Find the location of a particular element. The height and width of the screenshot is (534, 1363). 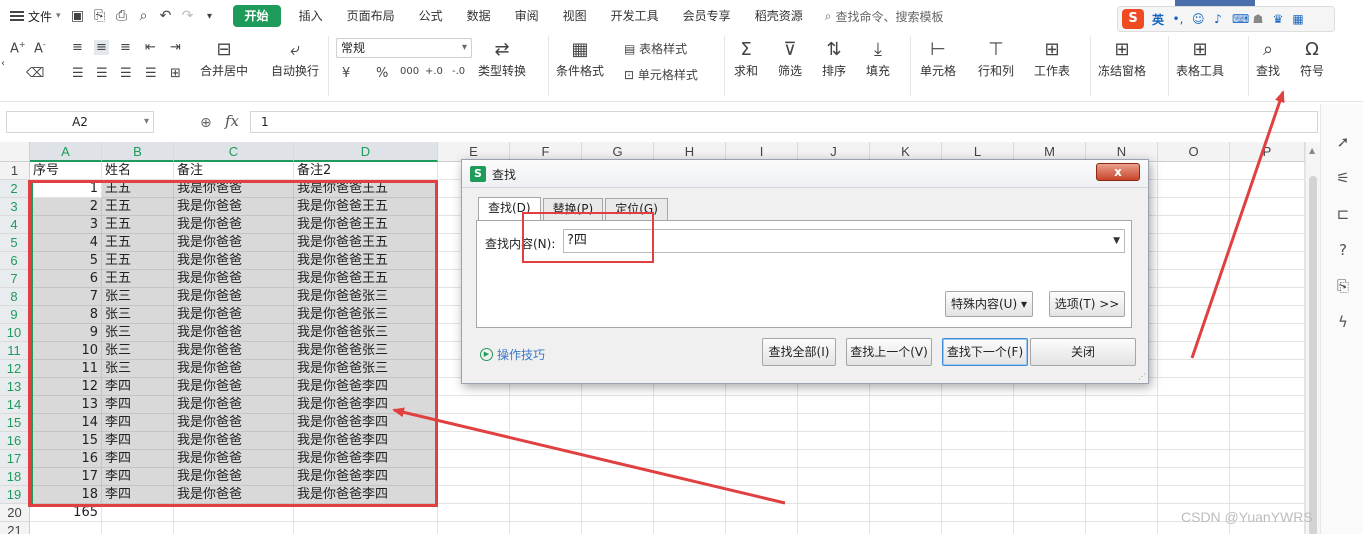

cursor-select-icon: ➚ is located at coordinates (1343, 142).